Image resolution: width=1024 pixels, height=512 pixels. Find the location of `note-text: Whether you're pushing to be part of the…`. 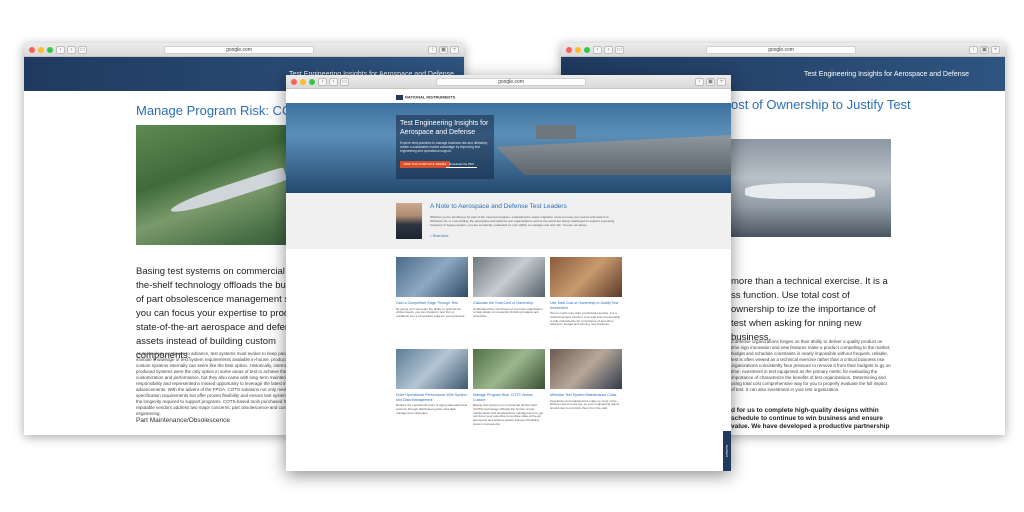

note-text: Whether you're pushing to be part of the… is located at coordinates (522, 221).